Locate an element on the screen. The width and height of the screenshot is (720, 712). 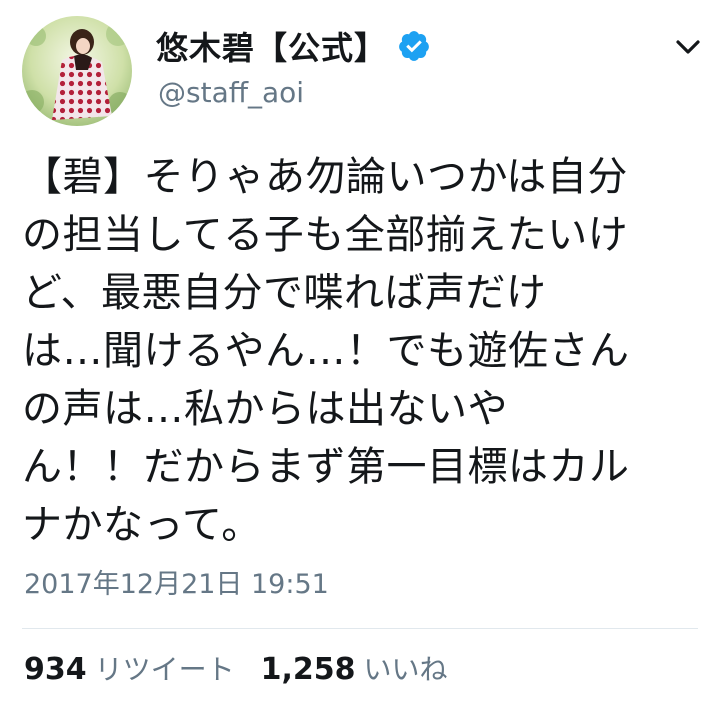
tweet-text-line: ど、最悪自分で喋れば声だけ is located at coordinates (284, 293).